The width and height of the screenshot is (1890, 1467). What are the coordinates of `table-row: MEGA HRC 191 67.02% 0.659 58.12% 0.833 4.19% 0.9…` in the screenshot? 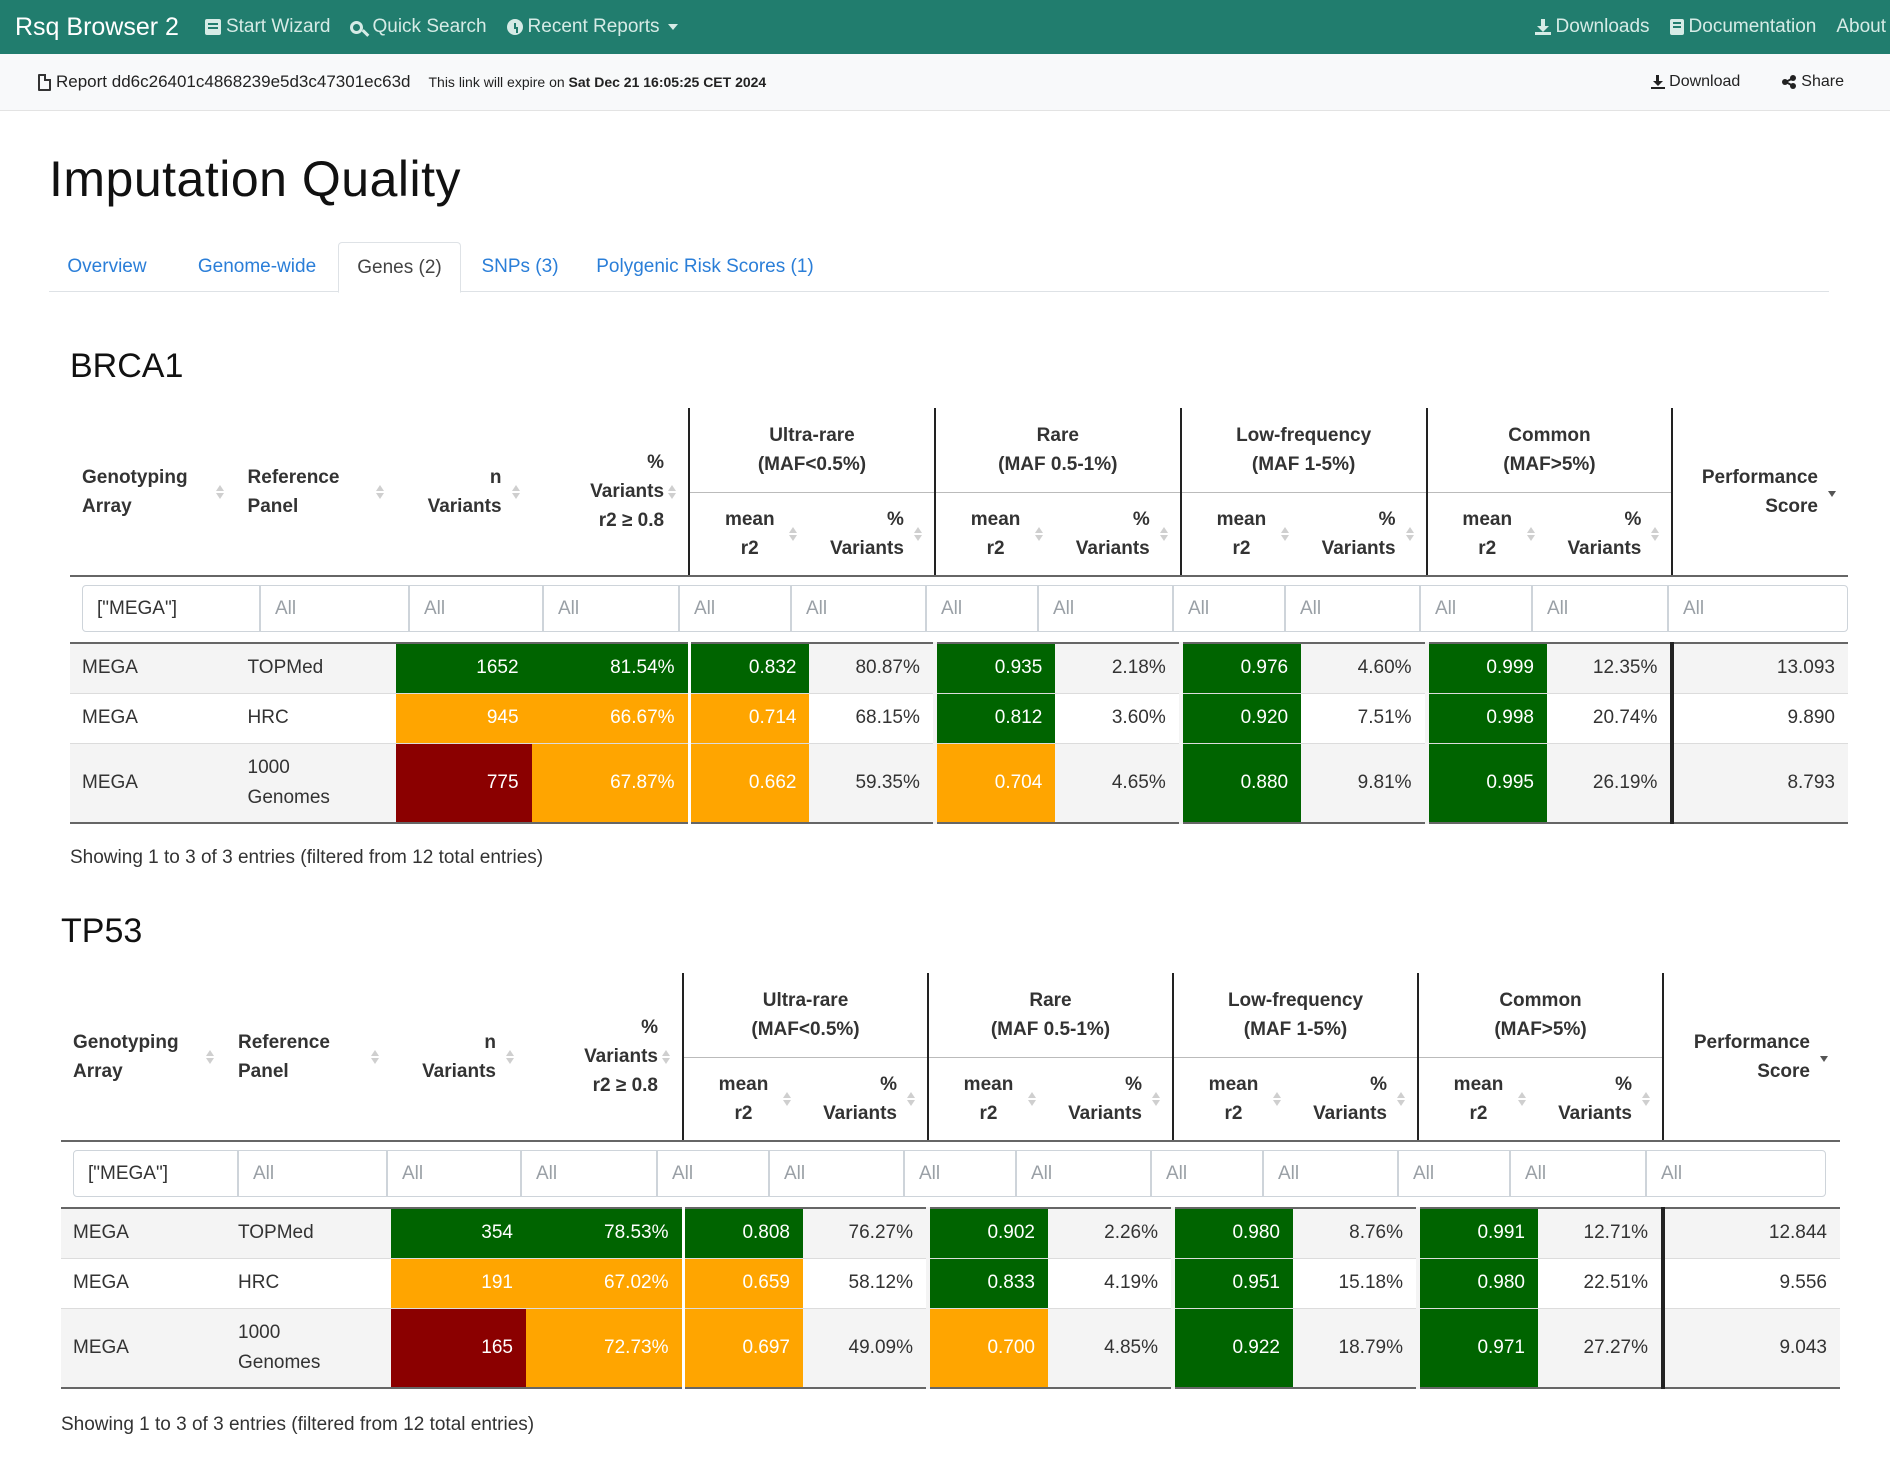 It's located at (950, 1283).